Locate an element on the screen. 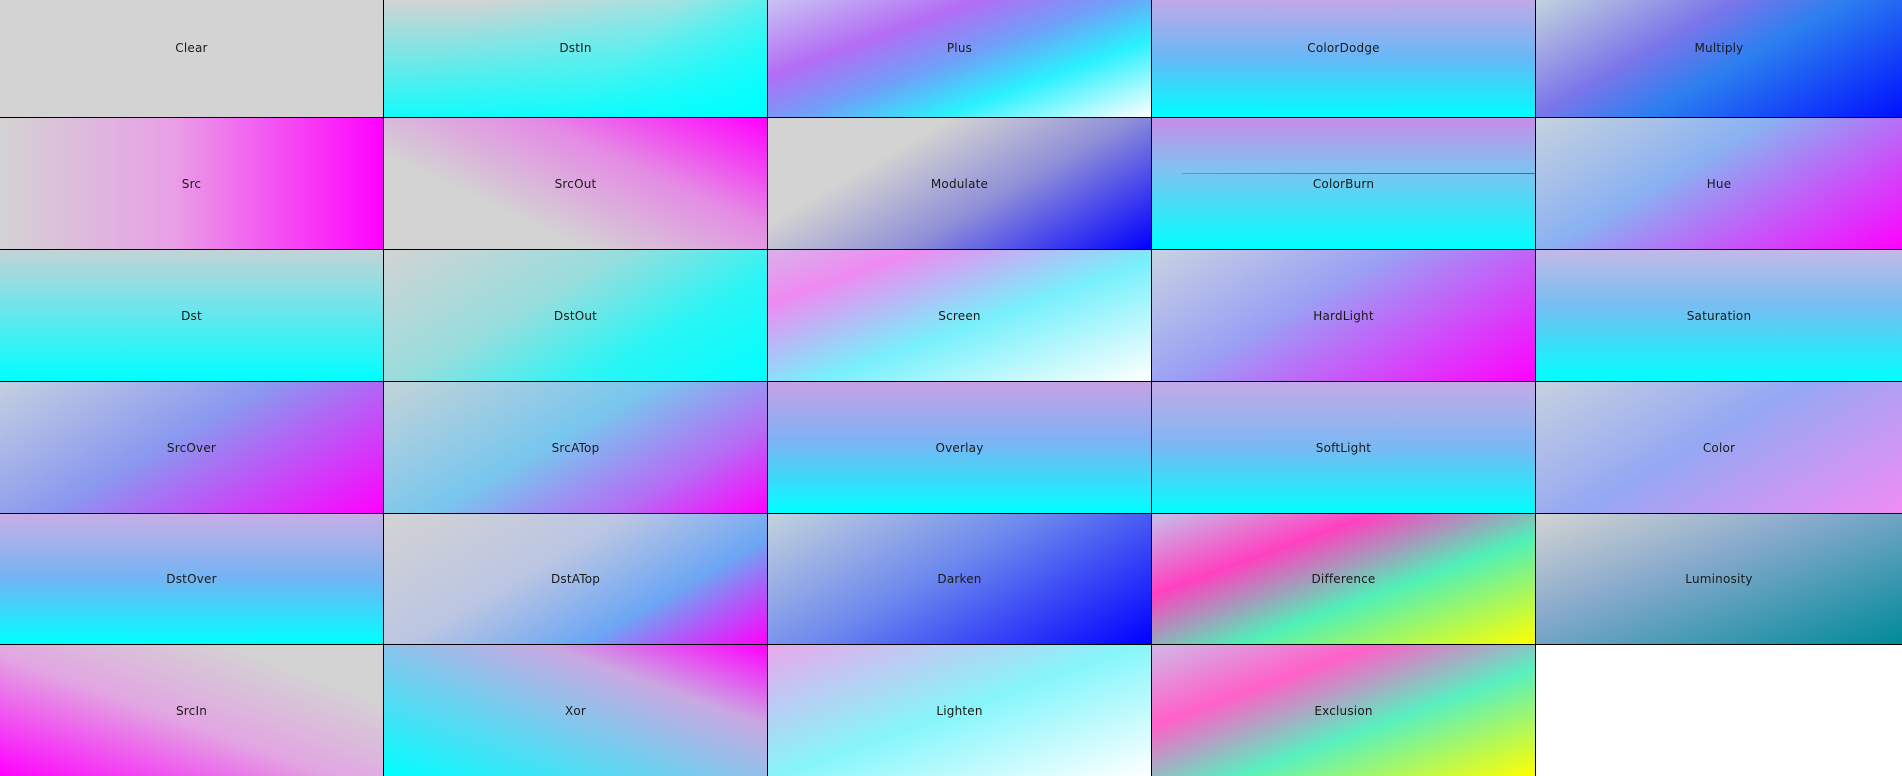 The height and width of the screenshot is (776, 1902). blend-label: ColorBurn is located at coordinates (1343, 183).